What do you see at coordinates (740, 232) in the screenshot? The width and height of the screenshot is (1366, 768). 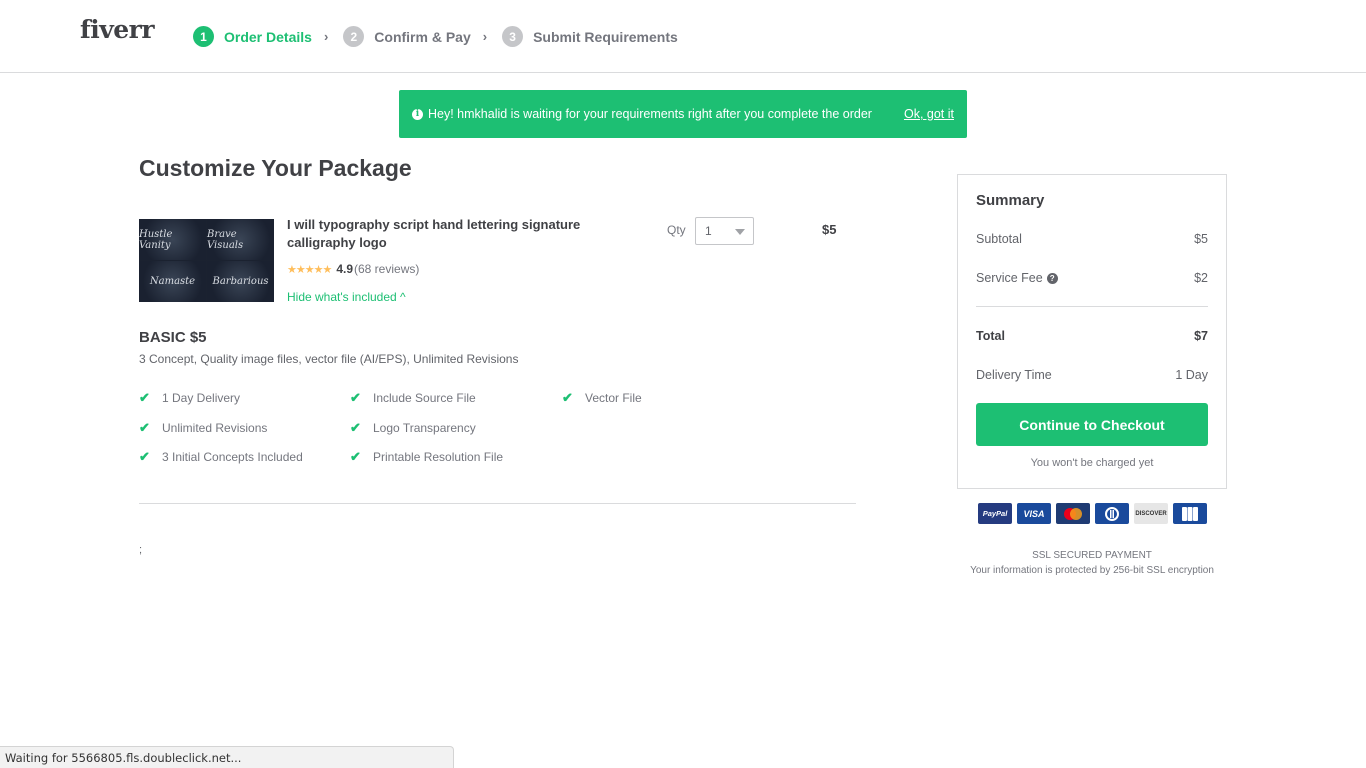 I see `dropdown-arrow-icon` at bounding box center [740, 232].